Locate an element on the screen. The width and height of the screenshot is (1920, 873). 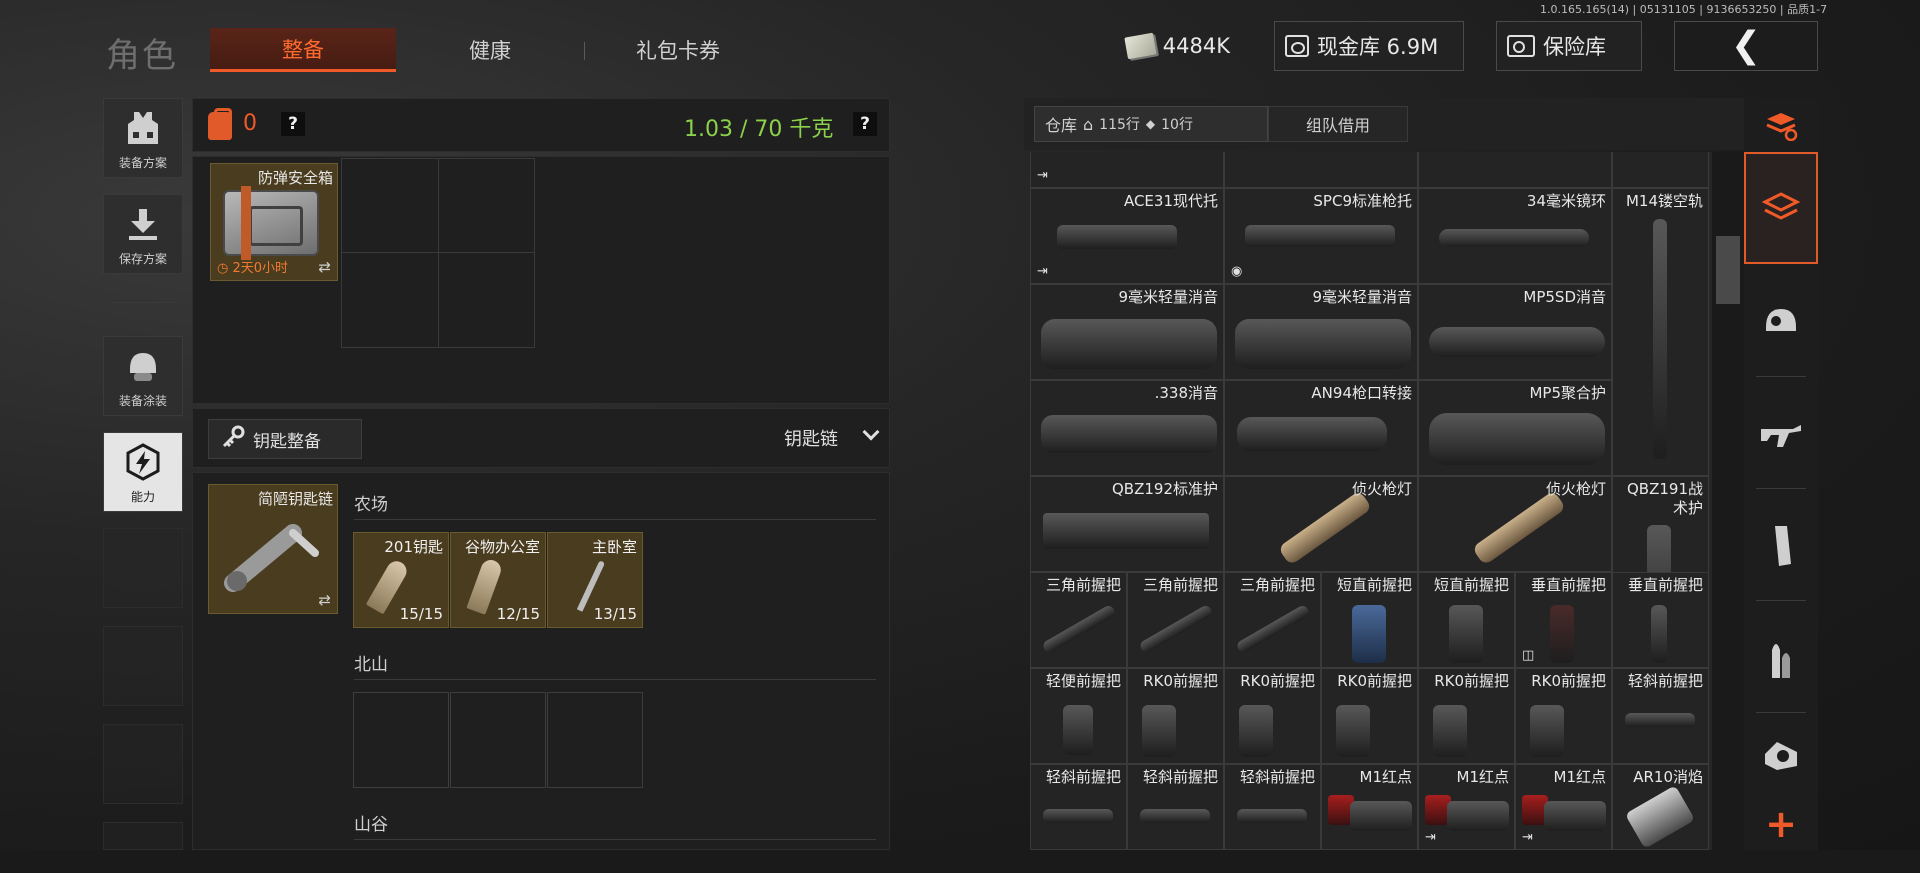
safe-vault-button: 保险库 is located at coordinates (1569, 46).